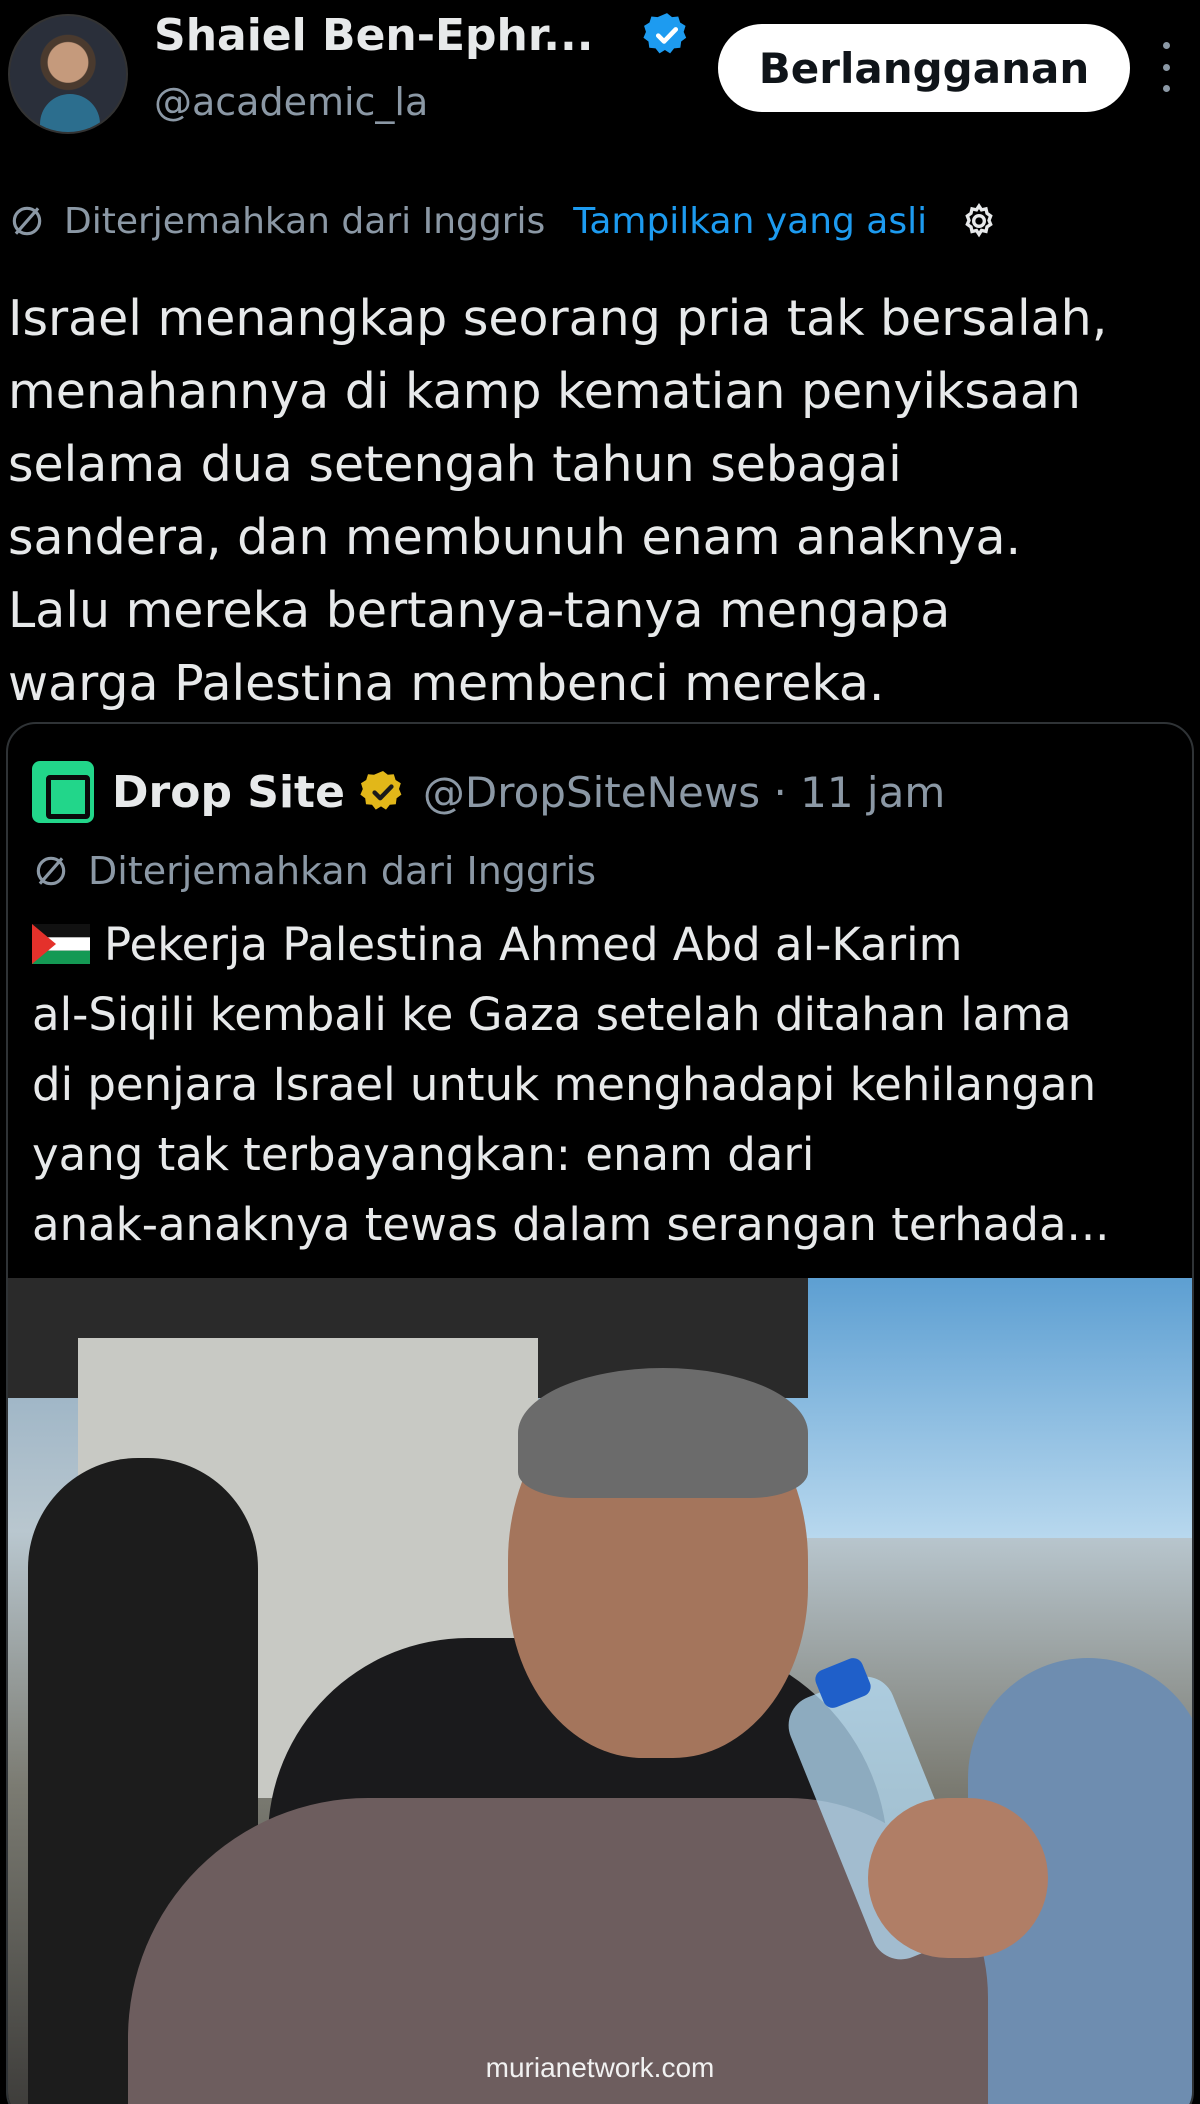 The image size is (1200, 2104). What do you see at coordinates (381, 790) in the screenshot?
I see `gold-check-icon` at bounding box center [381, 790].